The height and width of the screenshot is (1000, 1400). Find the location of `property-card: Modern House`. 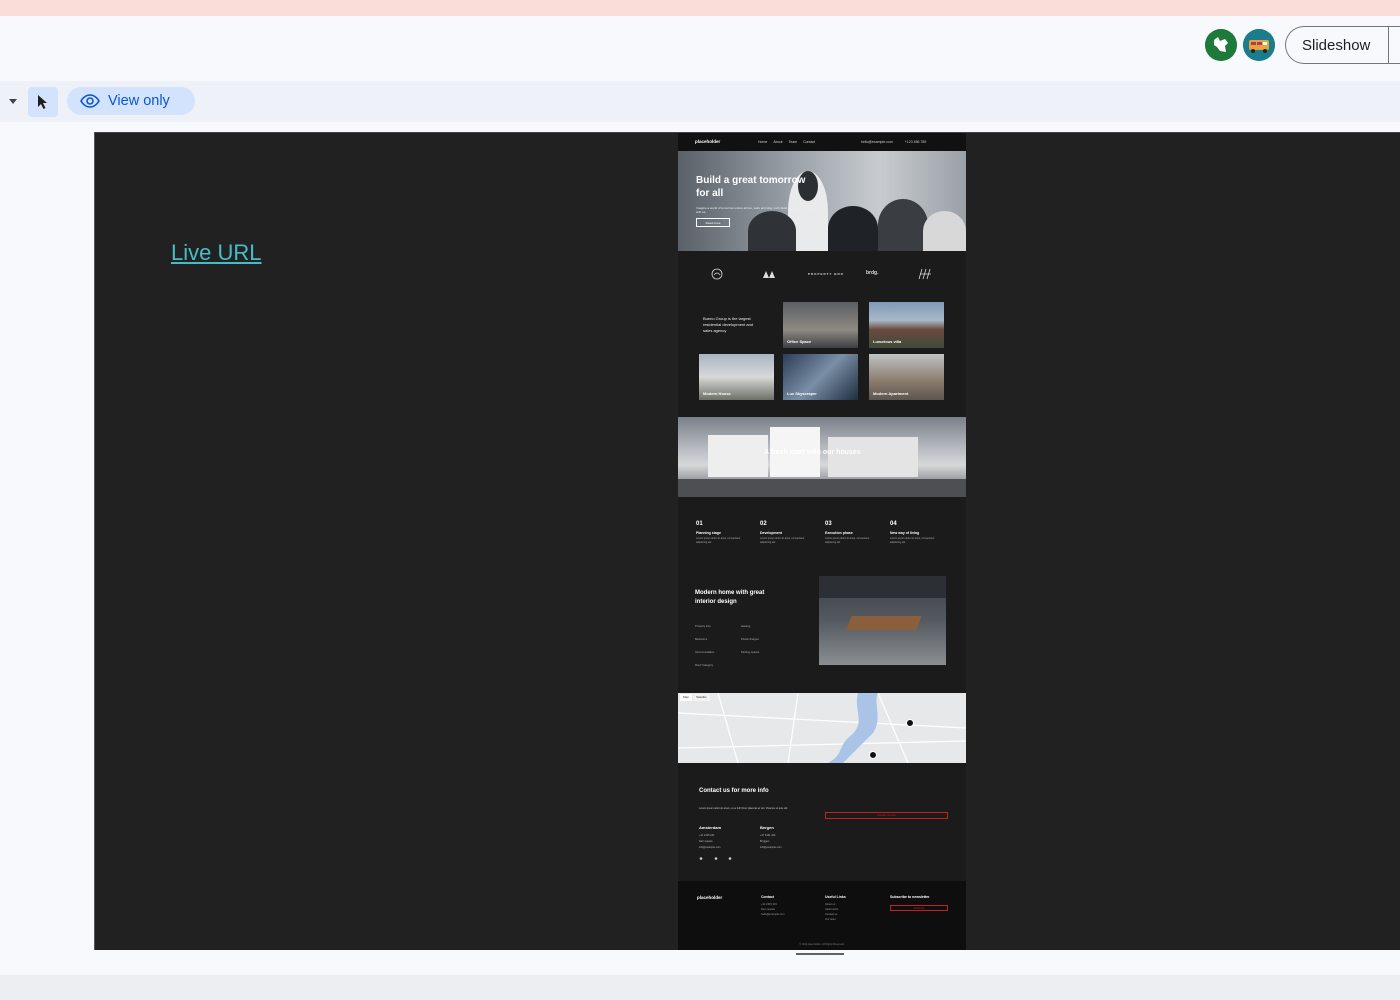

property-card: Modern House is located at coordinates (736, 377).